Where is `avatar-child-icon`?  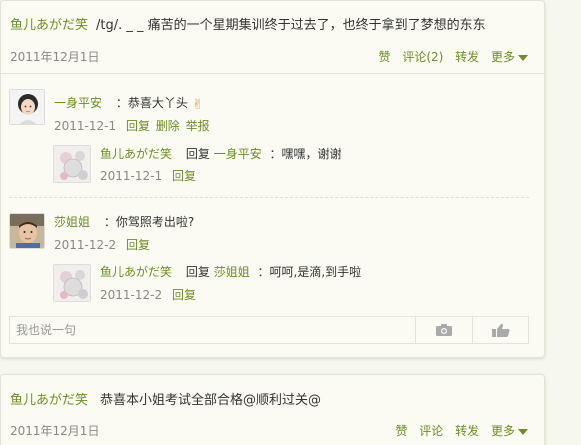 avatar-child-icon is located at coordinates (27, 231).